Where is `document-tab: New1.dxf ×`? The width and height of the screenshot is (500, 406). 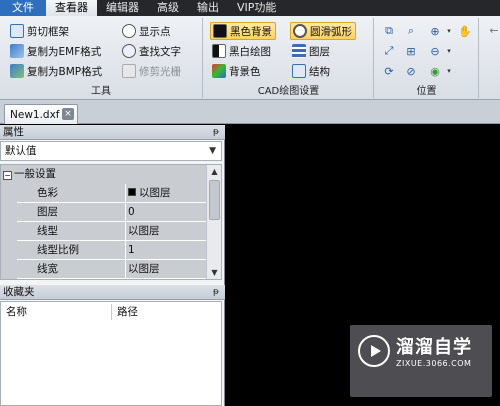
document-tab: New1.dxf × is located at coordinates (41, 114).